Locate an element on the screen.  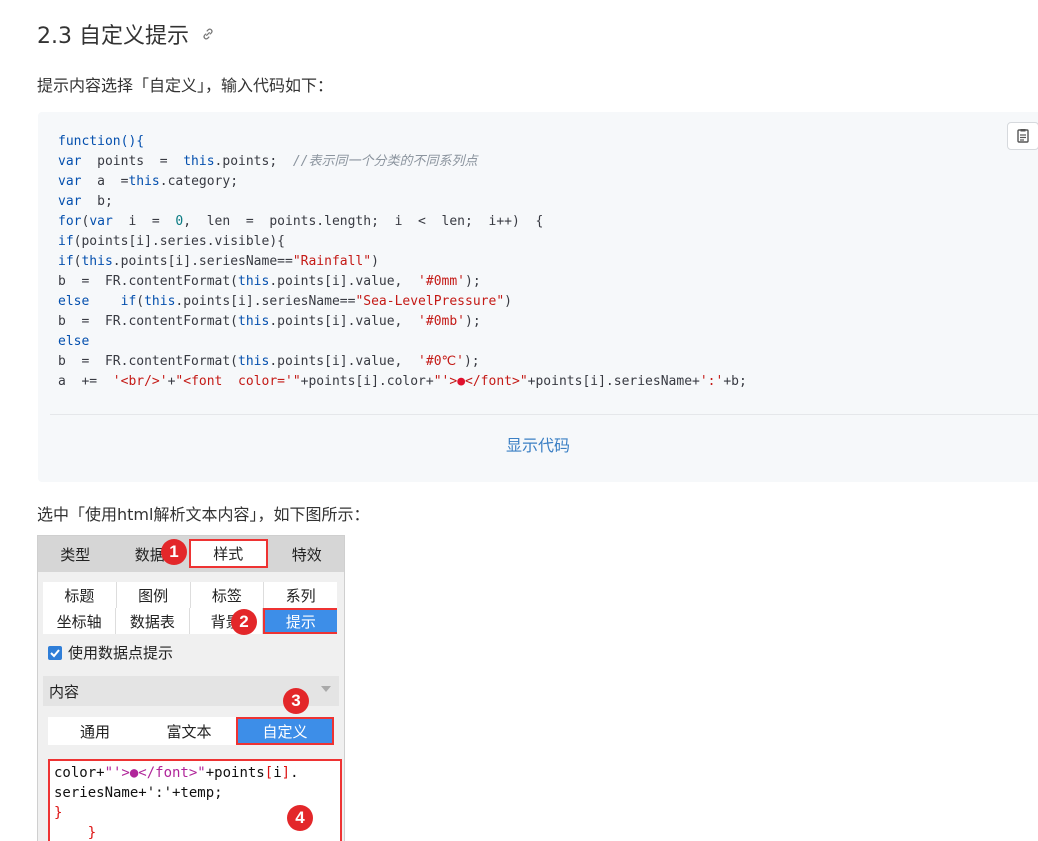
step-badge-2: 2 is located at coordinates (244, 622).